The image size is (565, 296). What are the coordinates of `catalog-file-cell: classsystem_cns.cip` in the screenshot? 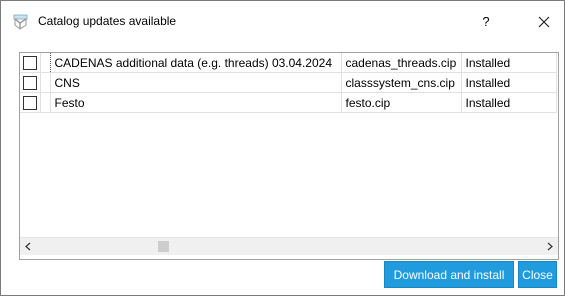 It's located at (401, 82).